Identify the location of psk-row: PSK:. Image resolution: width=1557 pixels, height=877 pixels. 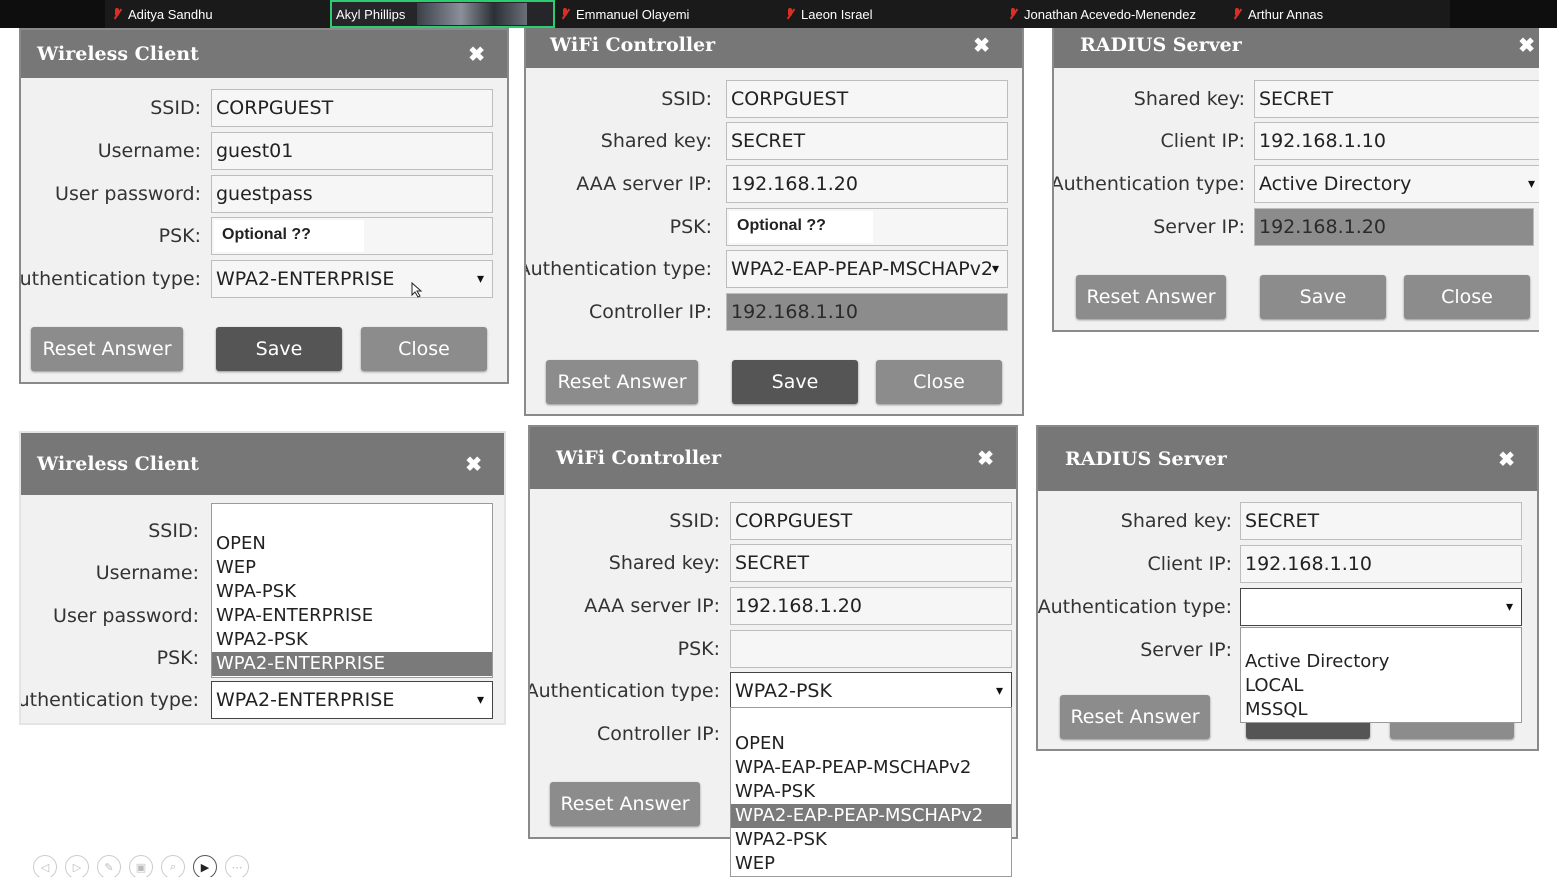
(773, 650).